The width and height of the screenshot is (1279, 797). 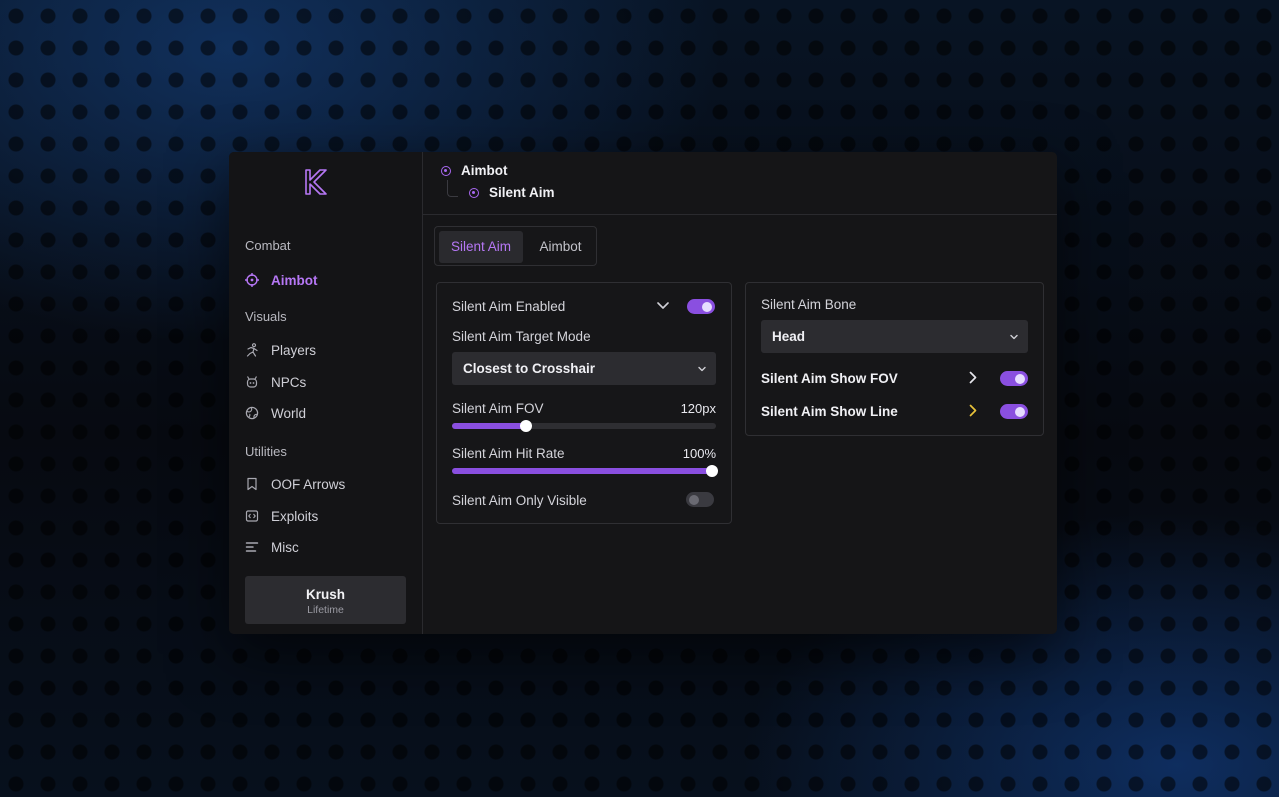 What do you see at coordinates (252, 547) in the screenshot?
I see `list-icon` at bounding box center [252, 547].